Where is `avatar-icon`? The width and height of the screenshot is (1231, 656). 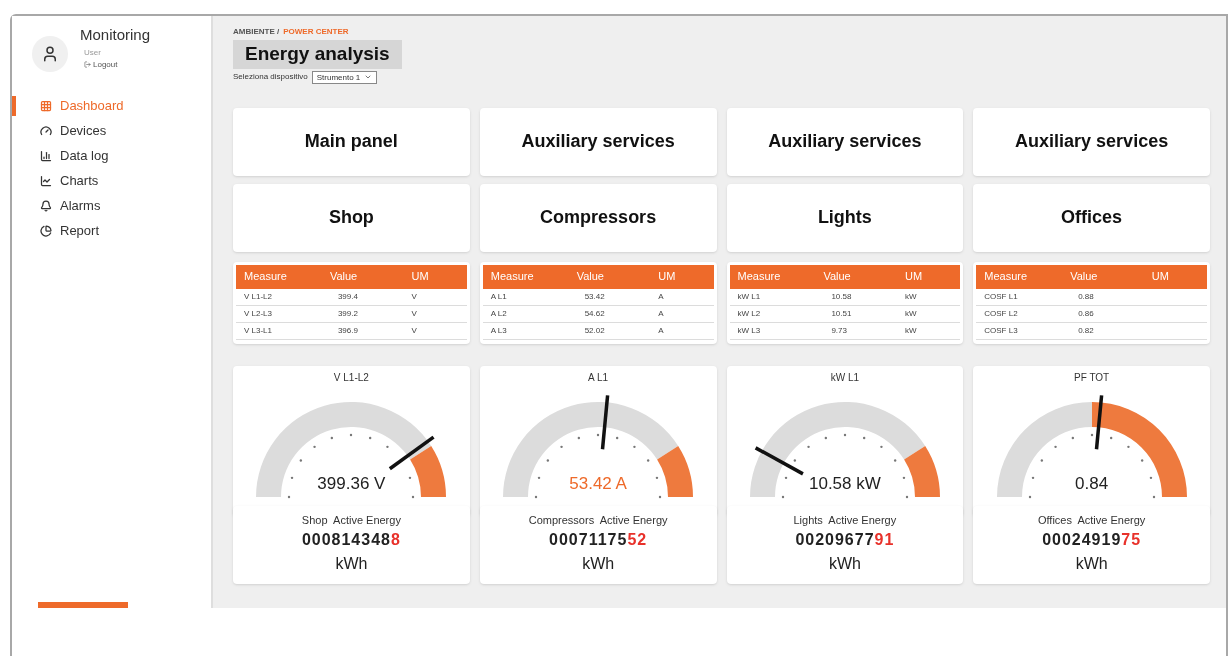
avatar-icon is located at coordinates (50, 54).